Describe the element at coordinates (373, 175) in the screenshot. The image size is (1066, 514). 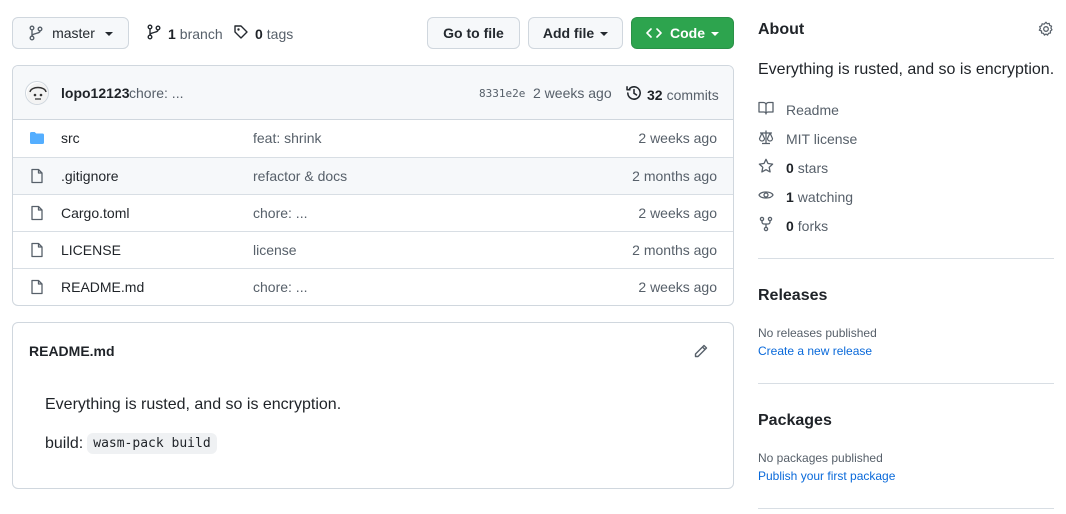
I see `file-row: .gitignore refactor & docs 2 months ago` at that location.